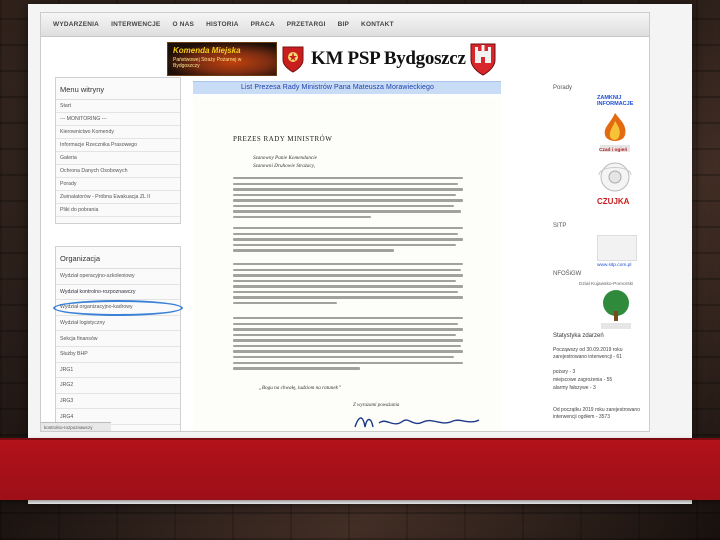  I want to click on sitp-link: www.sitp.com.pl, so click(614, 265).